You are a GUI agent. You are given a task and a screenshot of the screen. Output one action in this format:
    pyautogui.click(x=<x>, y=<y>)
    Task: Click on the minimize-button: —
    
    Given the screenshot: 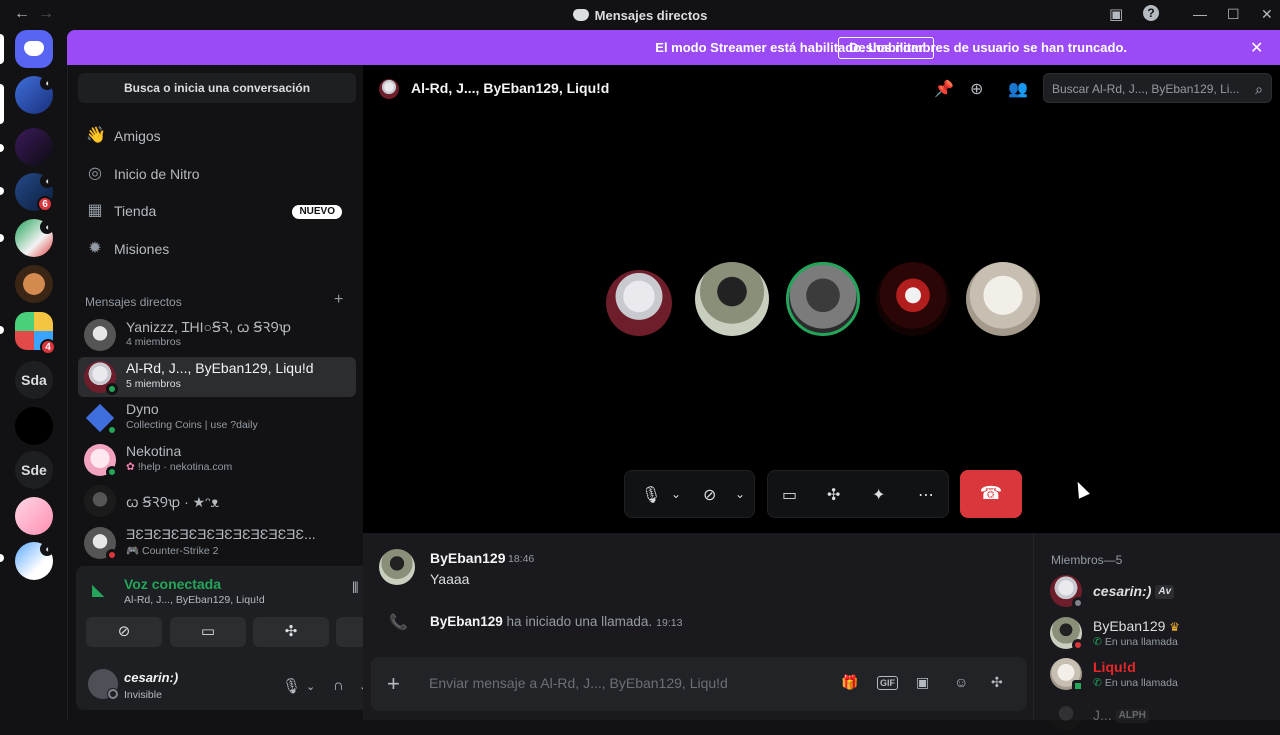 What is the action you would take?
    pyautogui.click(x=1200, y=14)
    